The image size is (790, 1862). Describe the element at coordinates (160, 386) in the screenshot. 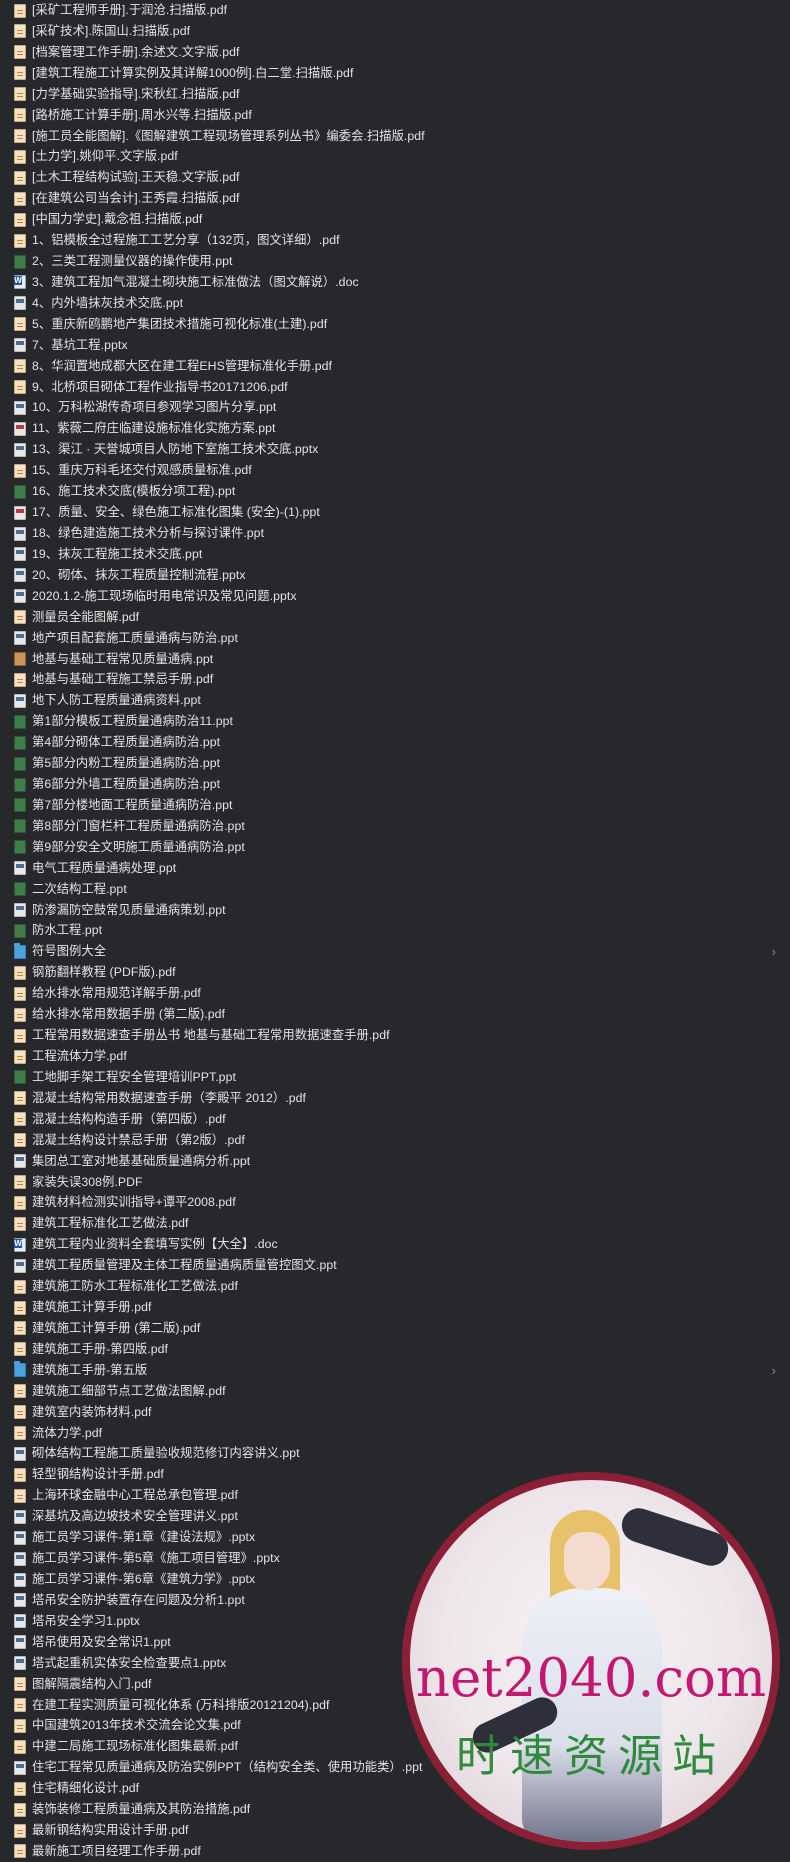

I see `file-name: 9、北桥项目砌体工程作业指导书20171206.pdf` at that location.